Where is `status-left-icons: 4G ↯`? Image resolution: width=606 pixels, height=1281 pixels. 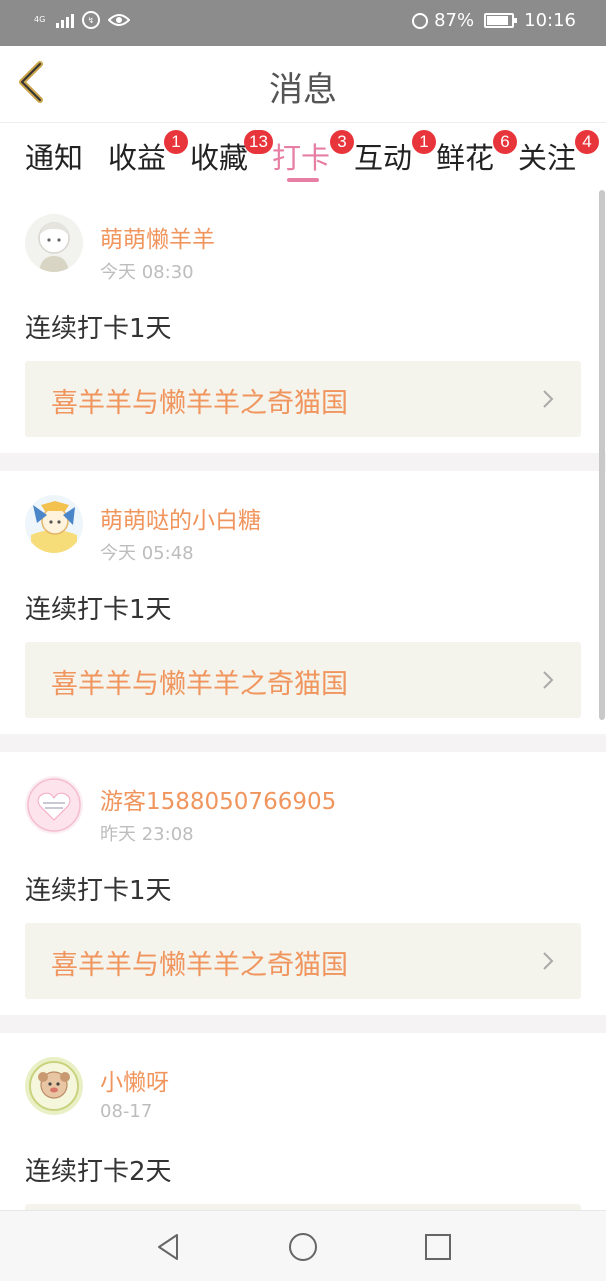
status-left-icons: 4G ↯ is located at coordinates (82, 20).